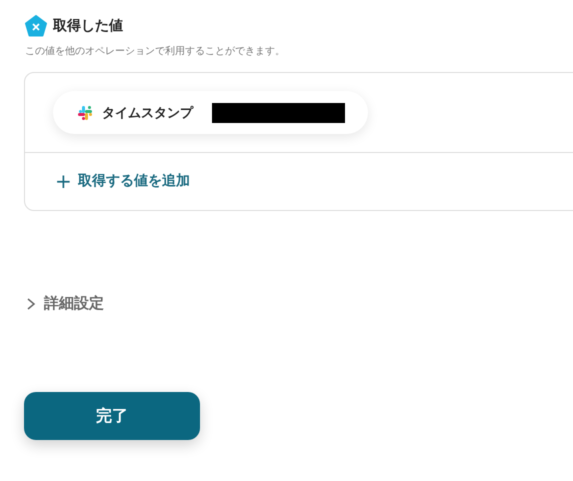  Describe the element at coordinates (36, 26) in the screenshot. I see `pentagon-icon` at that location.